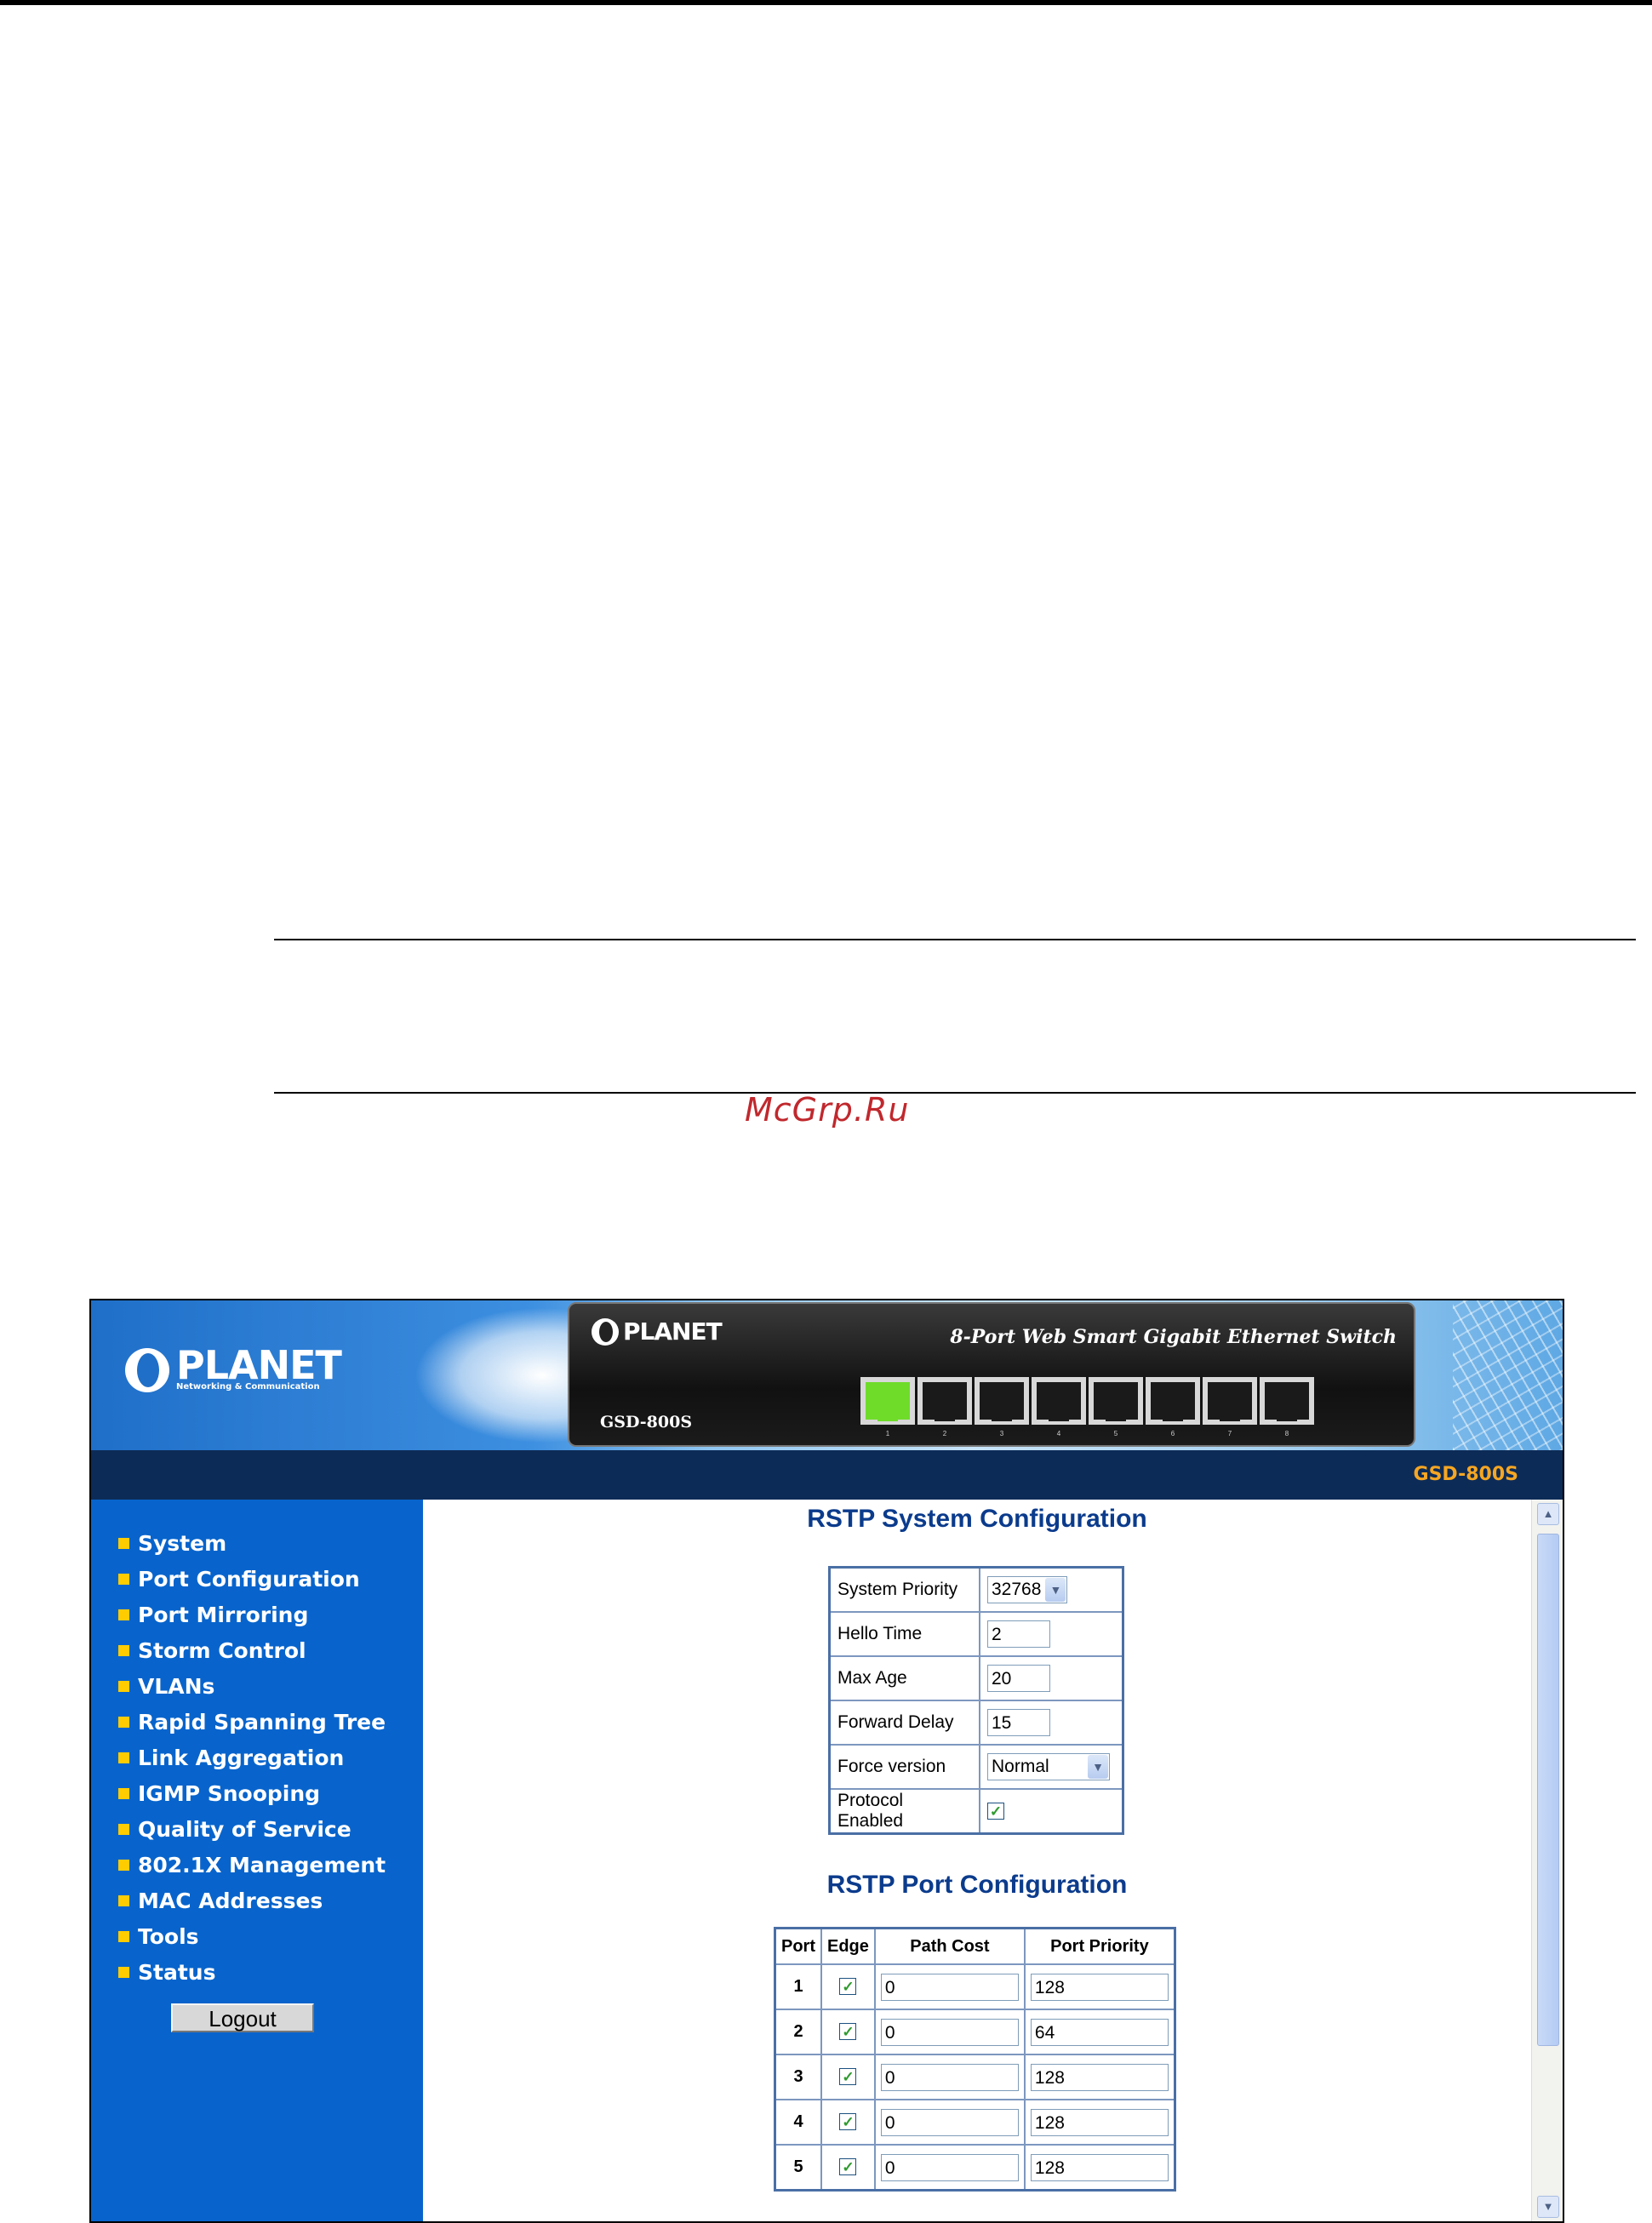 The width and height of the screenshot is (1652, 2223). Describe the element at coordinates (976, 1589) in the screenshot. I see `row-system-priority: System Priority 32768 ▼` at that location.